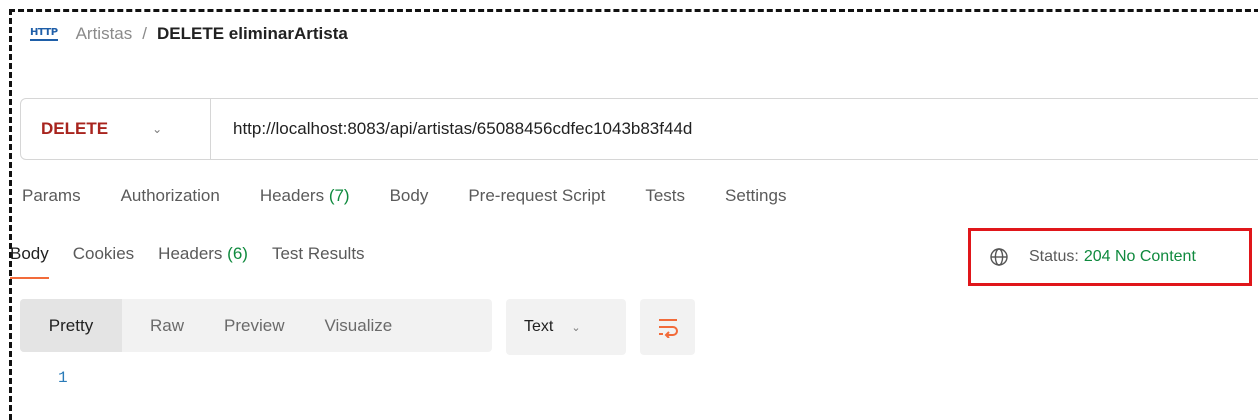 This screenshot has width=1258, height=420. What do you see at coordinates (536, 196) in the screenshot?
I see `tab-pre-request-script: Pre-request Script` at bounding box center [536, 196].